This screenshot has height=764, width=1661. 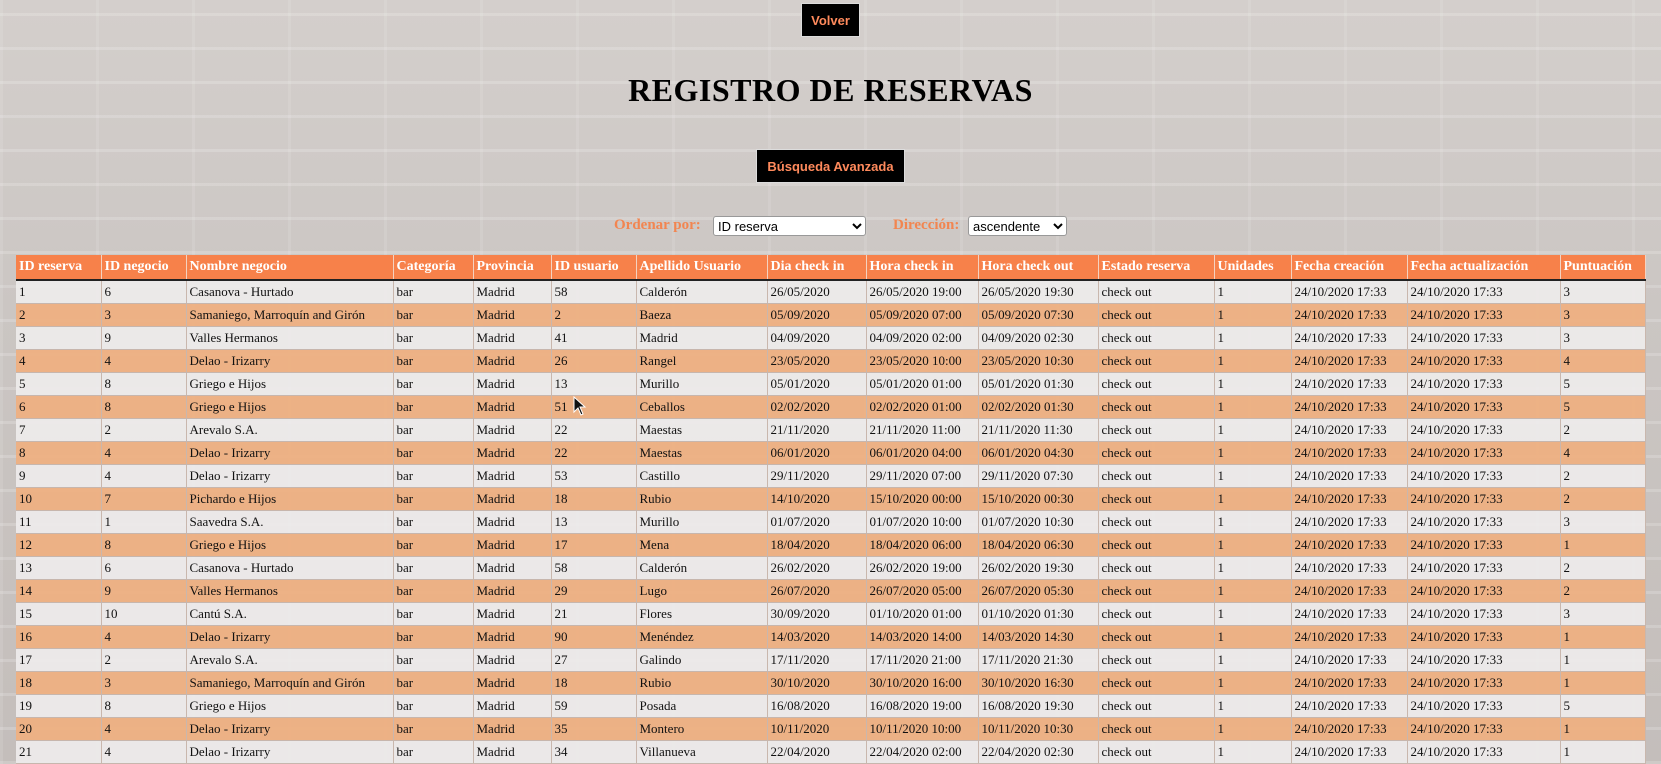 I want to click on column-header: Fecha creación, so click(x=1349, y=268).